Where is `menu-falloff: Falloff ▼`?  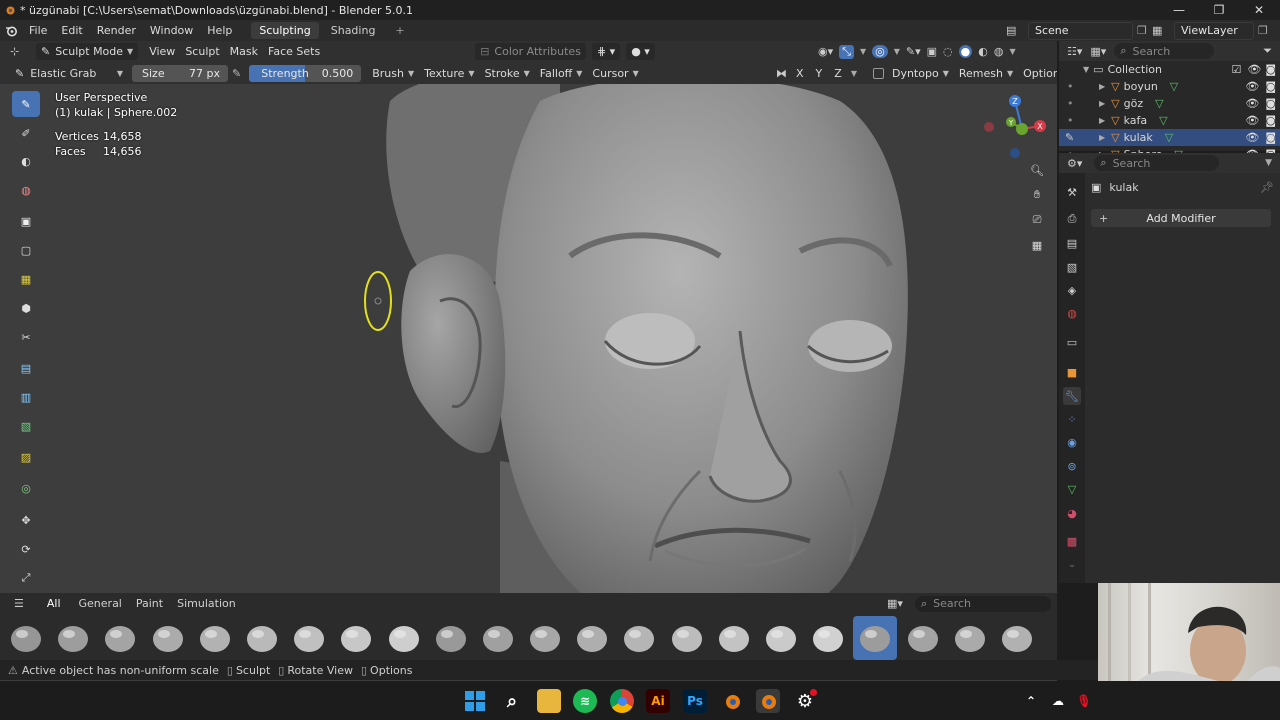 menu-falloff: Falloff ▼ is located at coordinates (561, 73).